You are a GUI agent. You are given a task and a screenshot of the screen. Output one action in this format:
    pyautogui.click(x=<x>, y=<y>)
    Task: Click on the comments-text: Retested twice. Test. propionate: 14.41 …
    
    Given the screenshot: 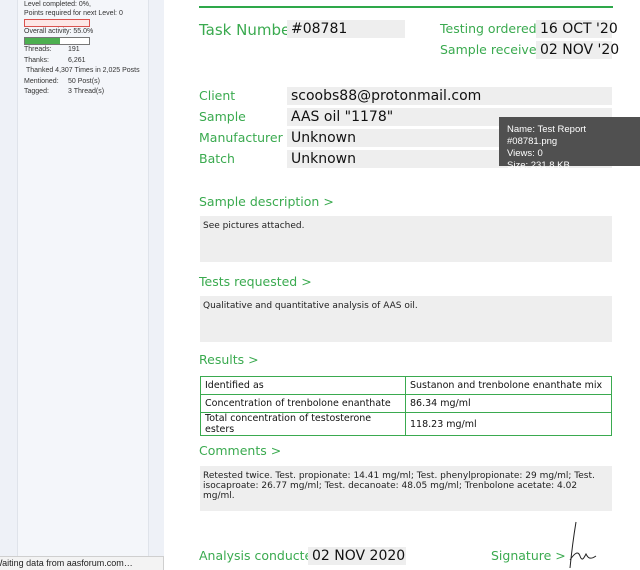 What is the action you would take?
    pyautogui.click(x=406, y=488)
    